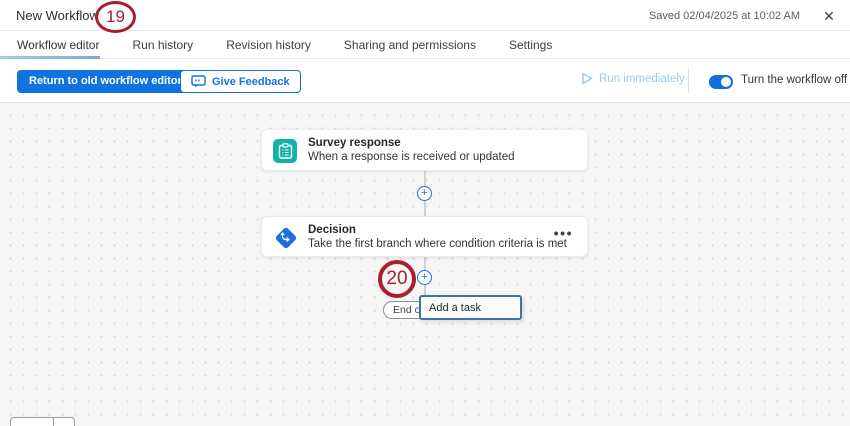  I want to click on page-title: New Workflow, so click(57, 15).